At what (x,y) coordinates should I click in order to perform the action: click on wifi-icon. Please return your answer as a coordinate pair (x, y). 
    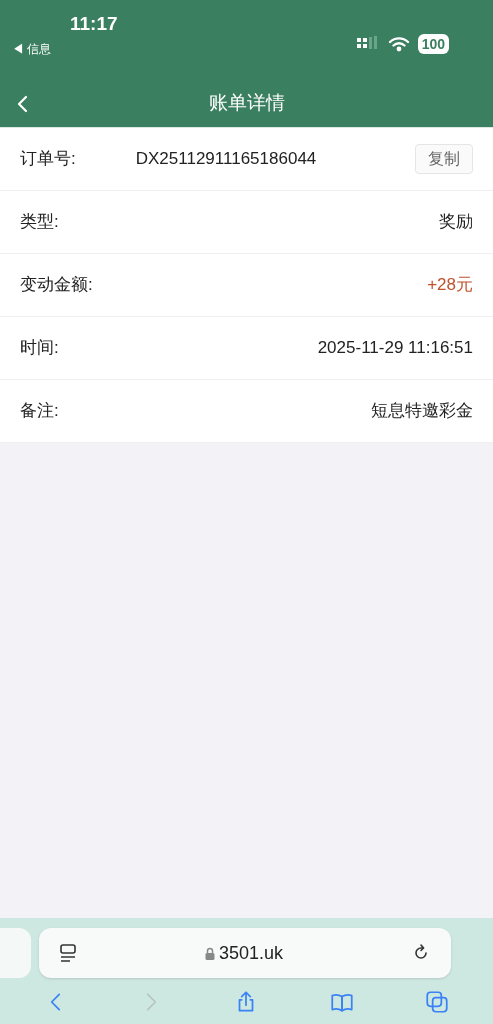
    Looking at the image, I should click on (398, 44).